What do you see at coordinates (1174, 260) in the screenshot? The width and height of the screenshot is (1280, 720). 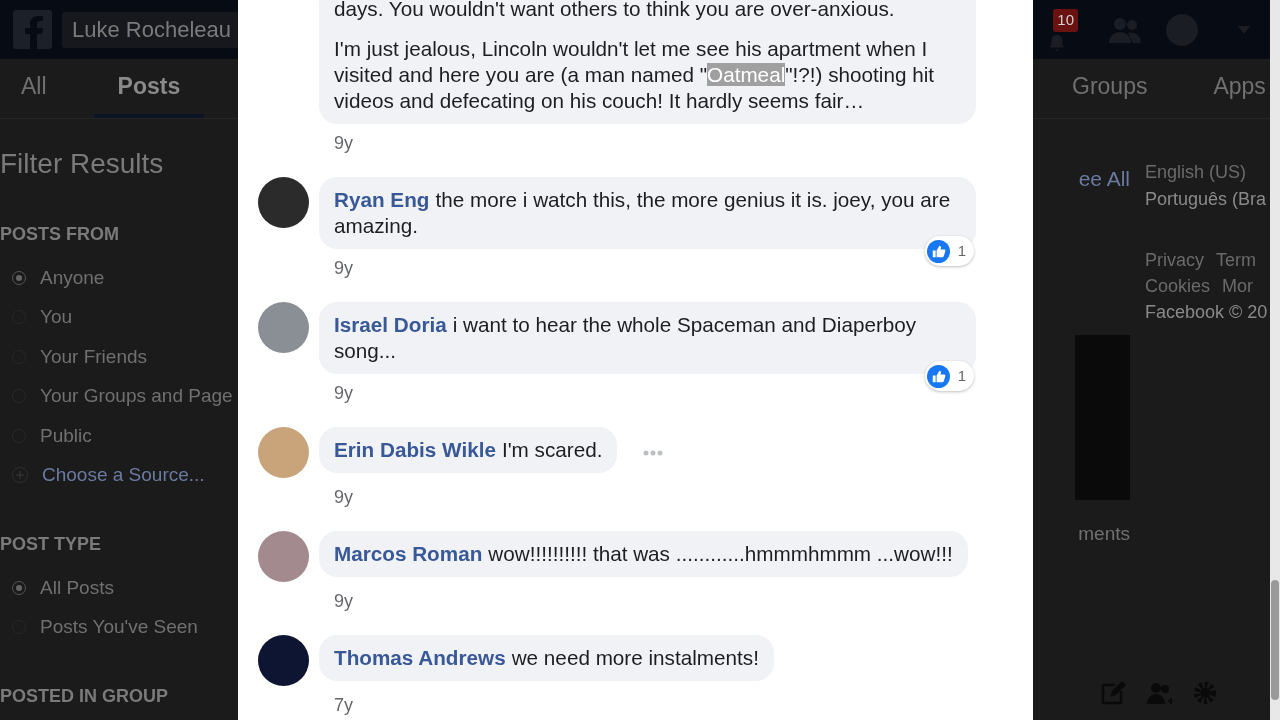 I see `footer-link: Privacy` at bounding box center [1174, 260].